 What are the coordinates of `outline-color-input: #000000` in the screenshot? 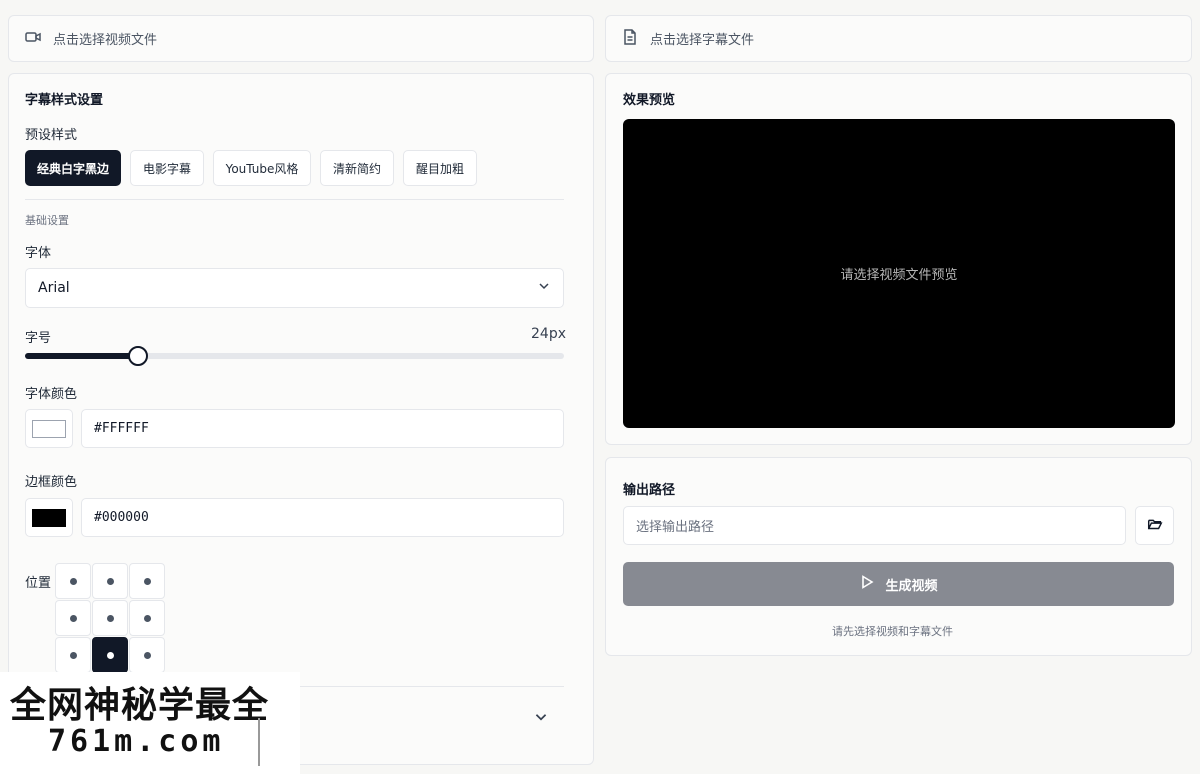 It's located at (322, 517).